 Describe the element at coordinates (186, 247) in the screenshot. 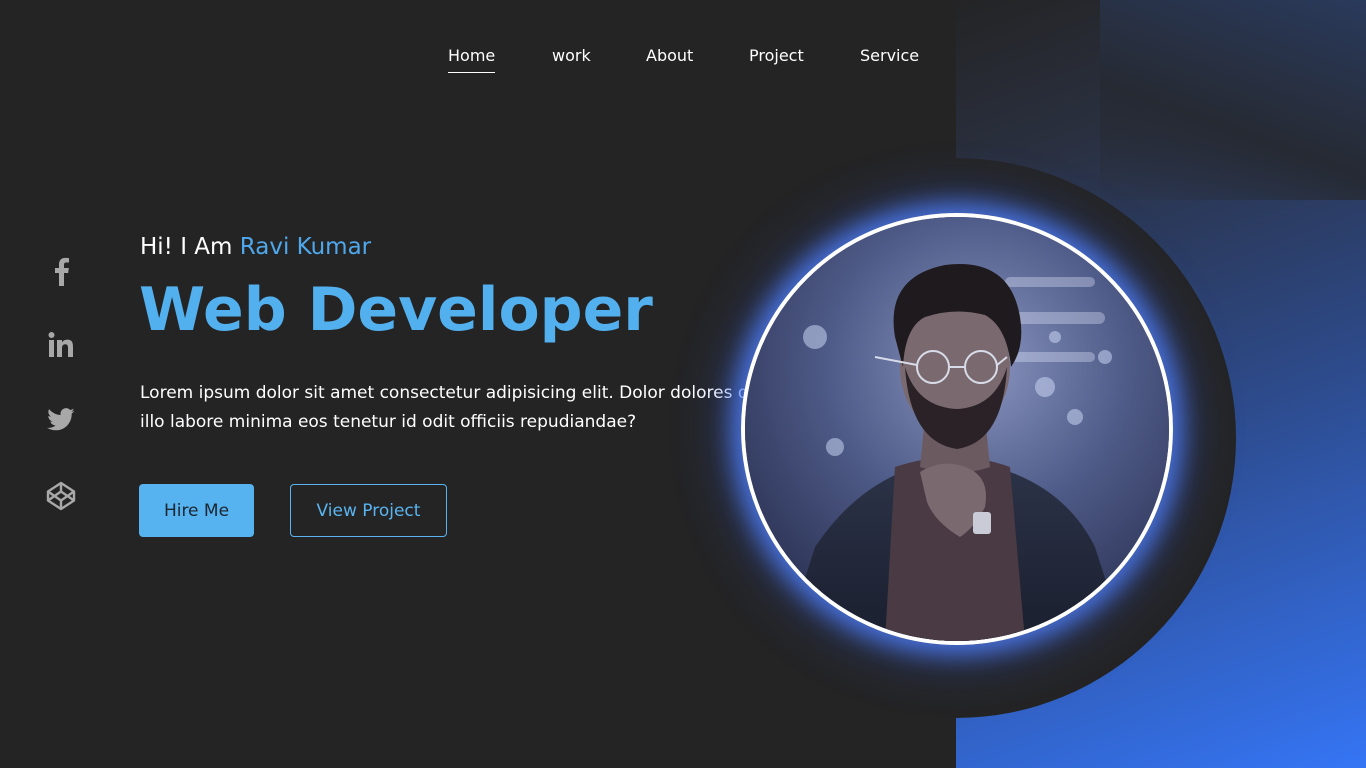

I see `greeting-prefix: Hi! I Am` at that location.